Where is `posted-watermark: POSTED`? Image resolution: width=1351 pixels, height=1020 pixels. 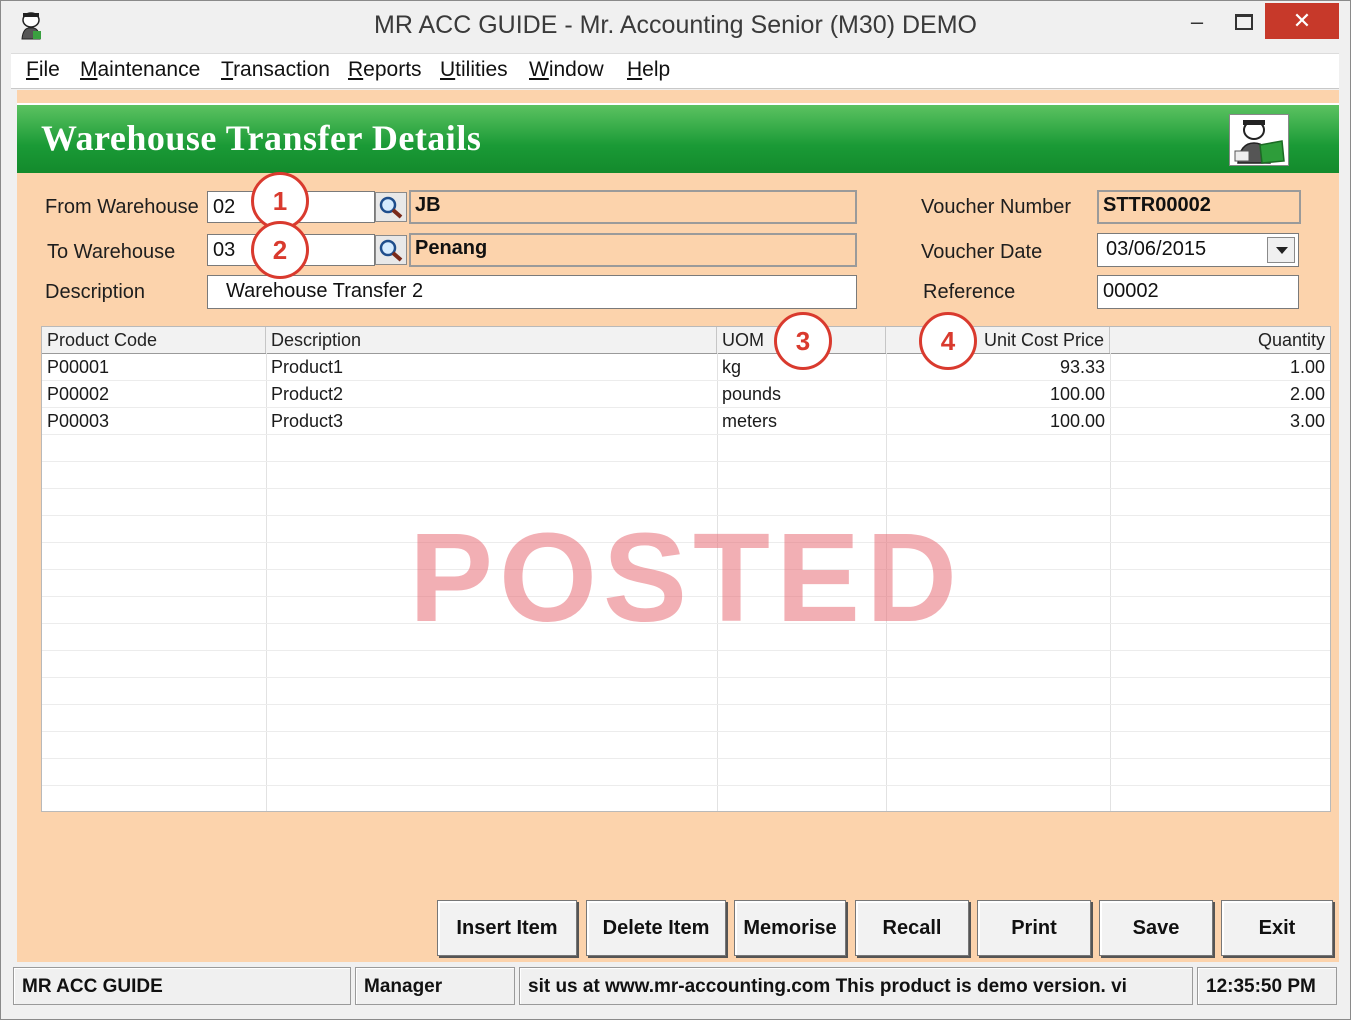
posted-watermark: POSTED is located at coordinates (686, 577).